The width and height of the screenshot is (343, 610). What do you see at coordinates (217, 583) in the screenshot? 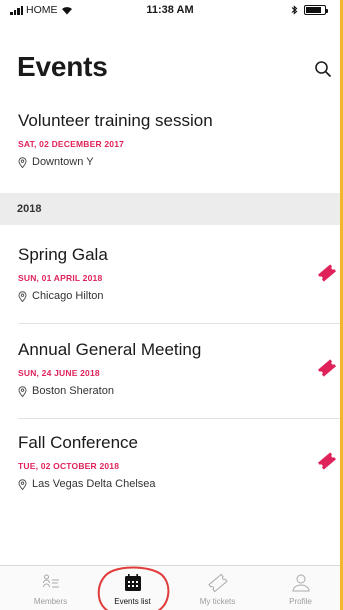
I see `ticket-outline-icon` at bounding box center [217, 583].